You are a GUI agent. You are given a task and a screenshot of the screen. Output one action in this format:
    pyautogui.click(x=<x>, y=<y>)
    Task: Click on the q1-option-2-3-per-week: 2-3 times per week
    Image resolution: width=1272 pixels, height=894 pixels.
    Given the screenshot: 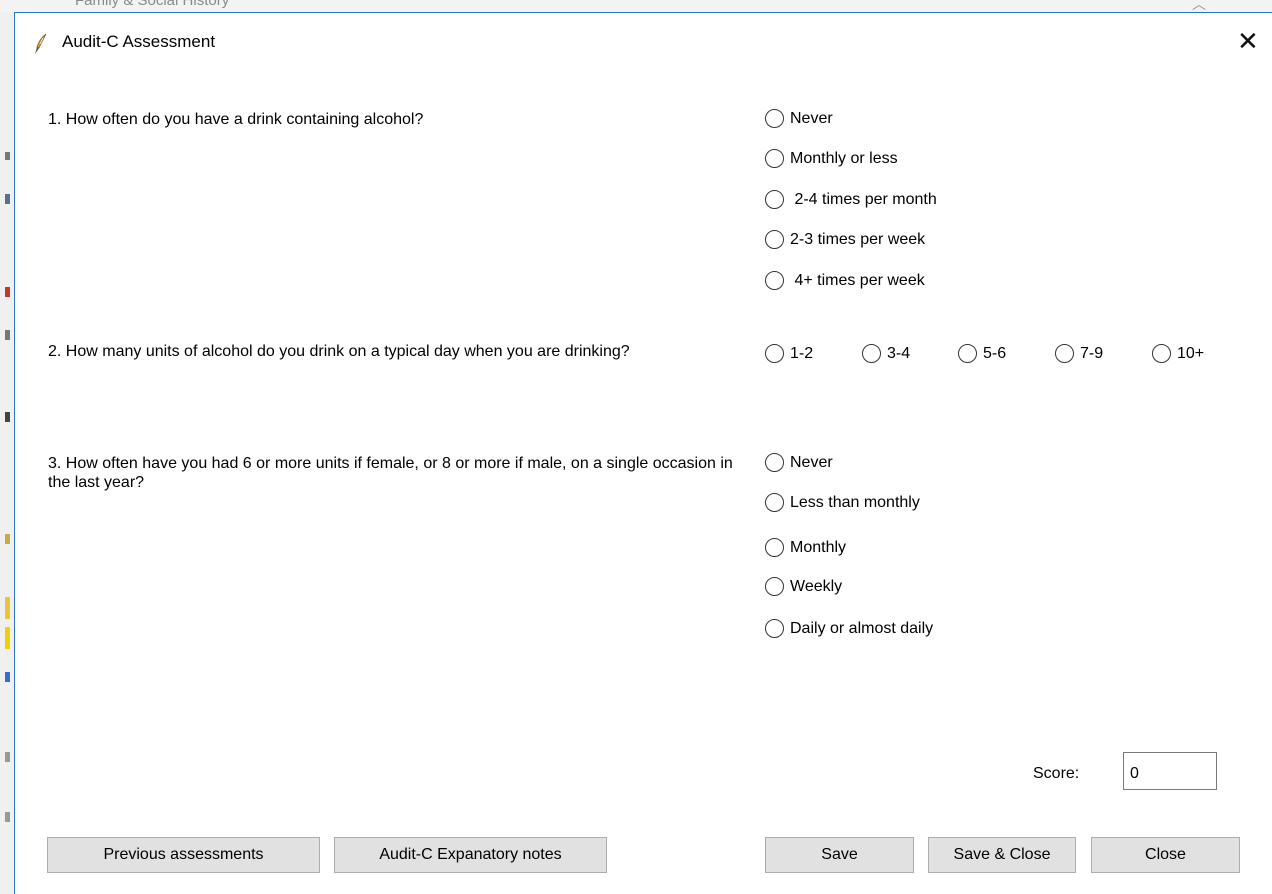 What is the action you would take?
    pyautogui.click(x=845, y=239)
    